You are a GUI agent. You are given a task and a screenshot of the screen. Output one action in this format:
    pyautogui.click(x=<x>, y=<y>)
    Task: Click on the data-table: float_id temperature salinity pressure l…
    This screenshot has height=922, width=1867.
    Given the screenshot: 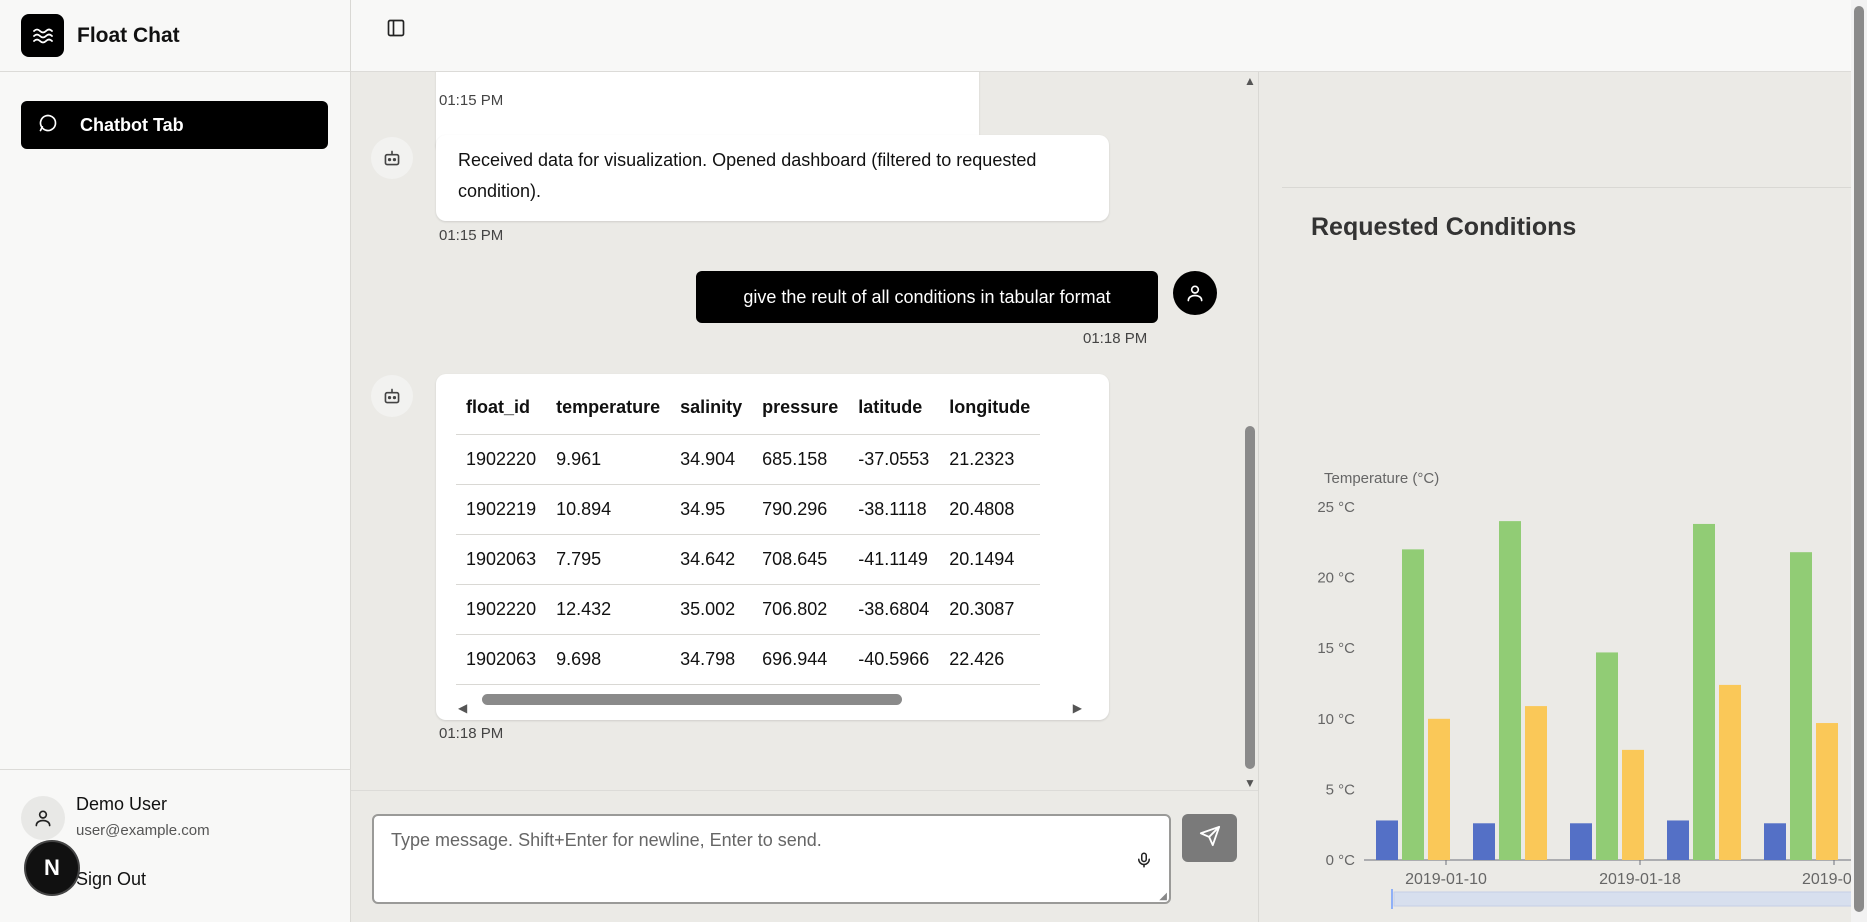 What is the action you would take?
    pyautogui.click(x=748, y=533)
    